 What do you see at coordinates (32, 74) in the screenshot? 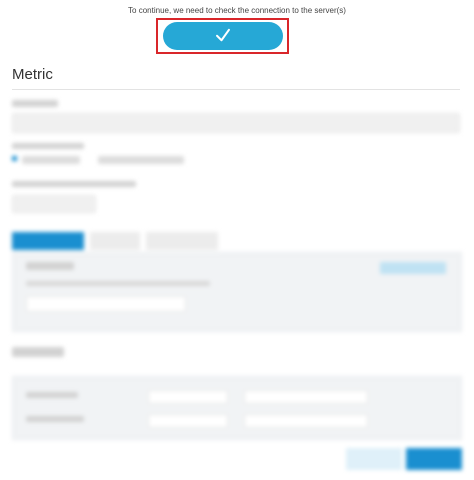
I see `section-title: Metric` at bounding box center [32, 74].